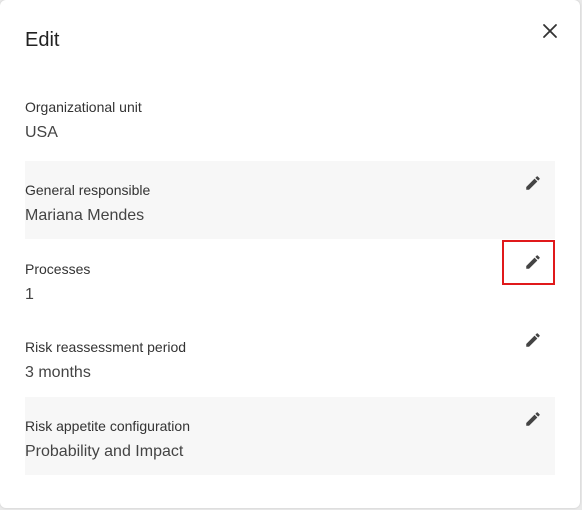 The height and width of the screenshot is (510, 582). I want to click on section-label: Risk appetite configuration, so click(107, 426).